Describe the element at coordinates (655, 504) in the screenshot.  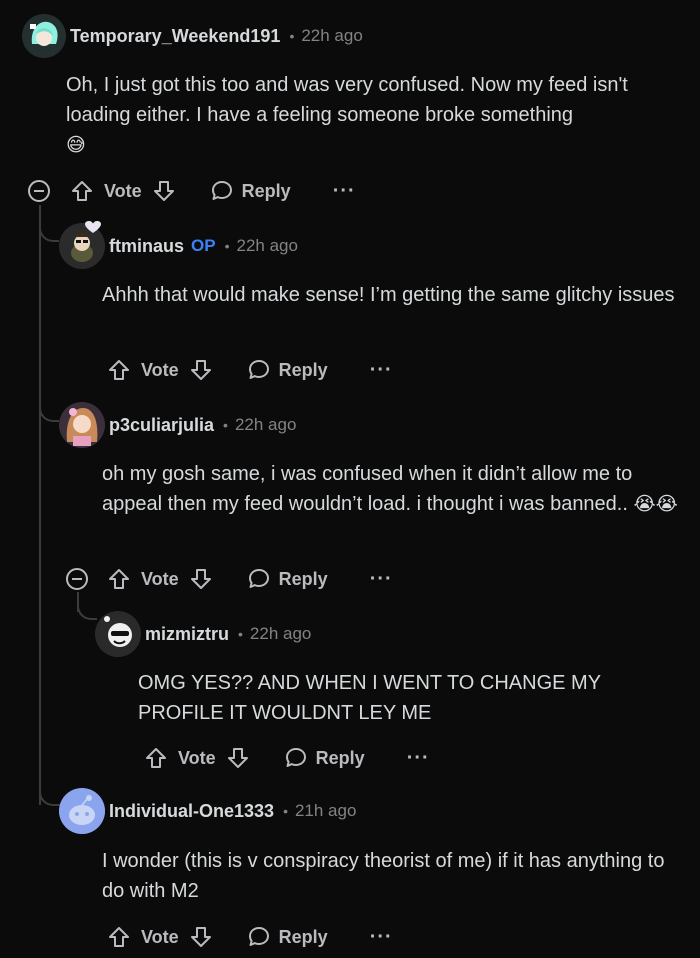
I see `emoji: 😭😭` at that location.